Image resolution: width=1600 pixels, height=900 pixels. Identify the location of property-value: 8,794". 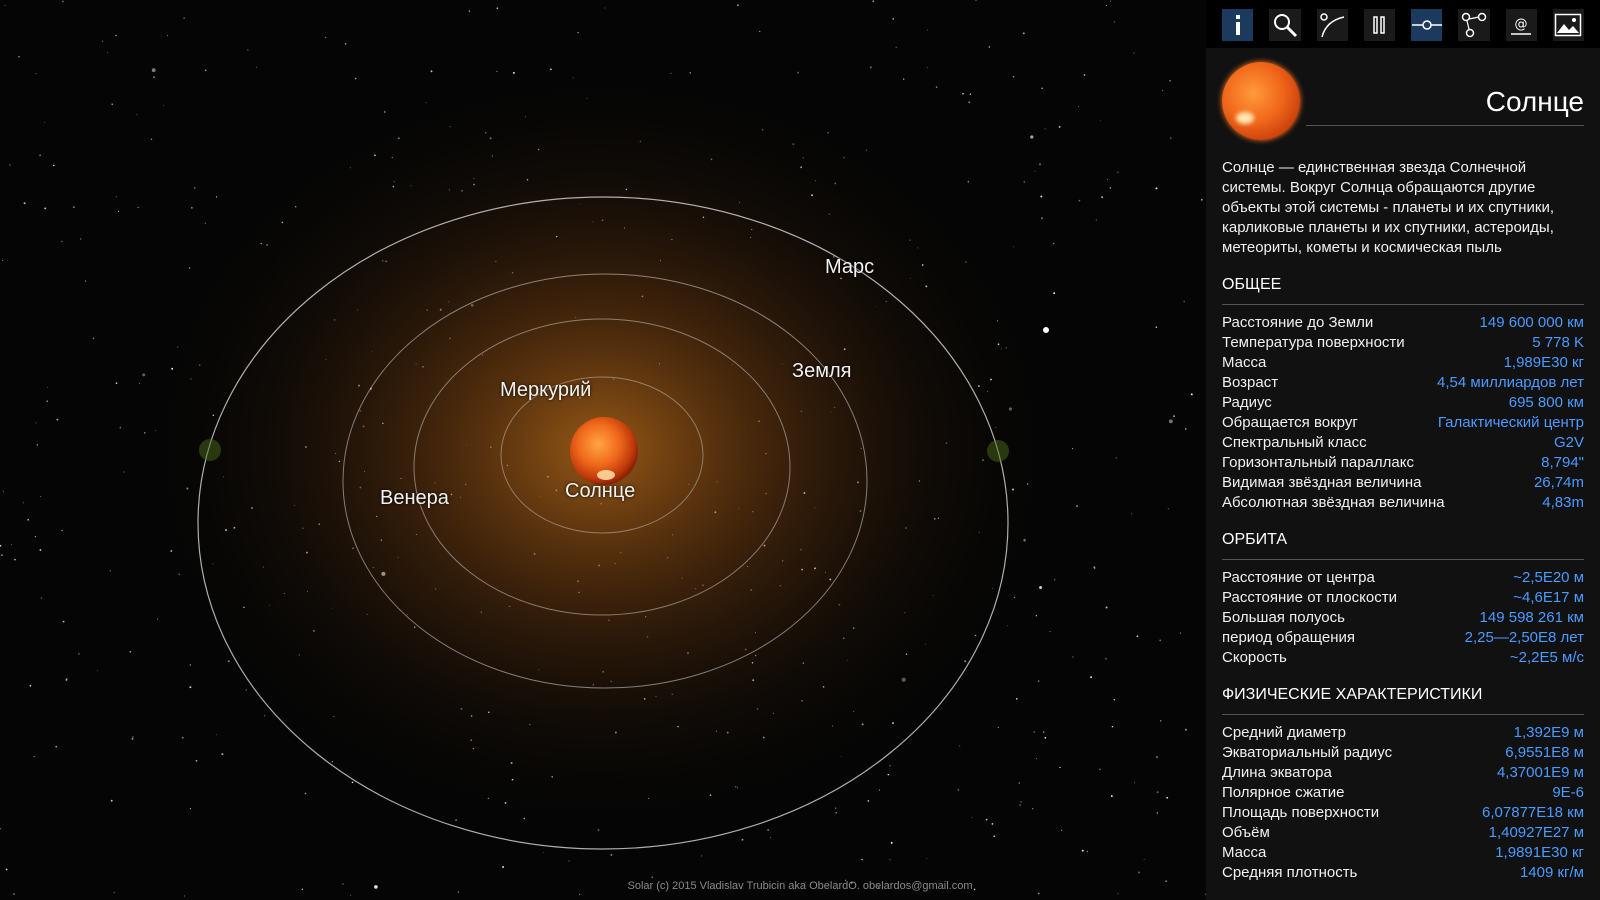
(1562, 462).